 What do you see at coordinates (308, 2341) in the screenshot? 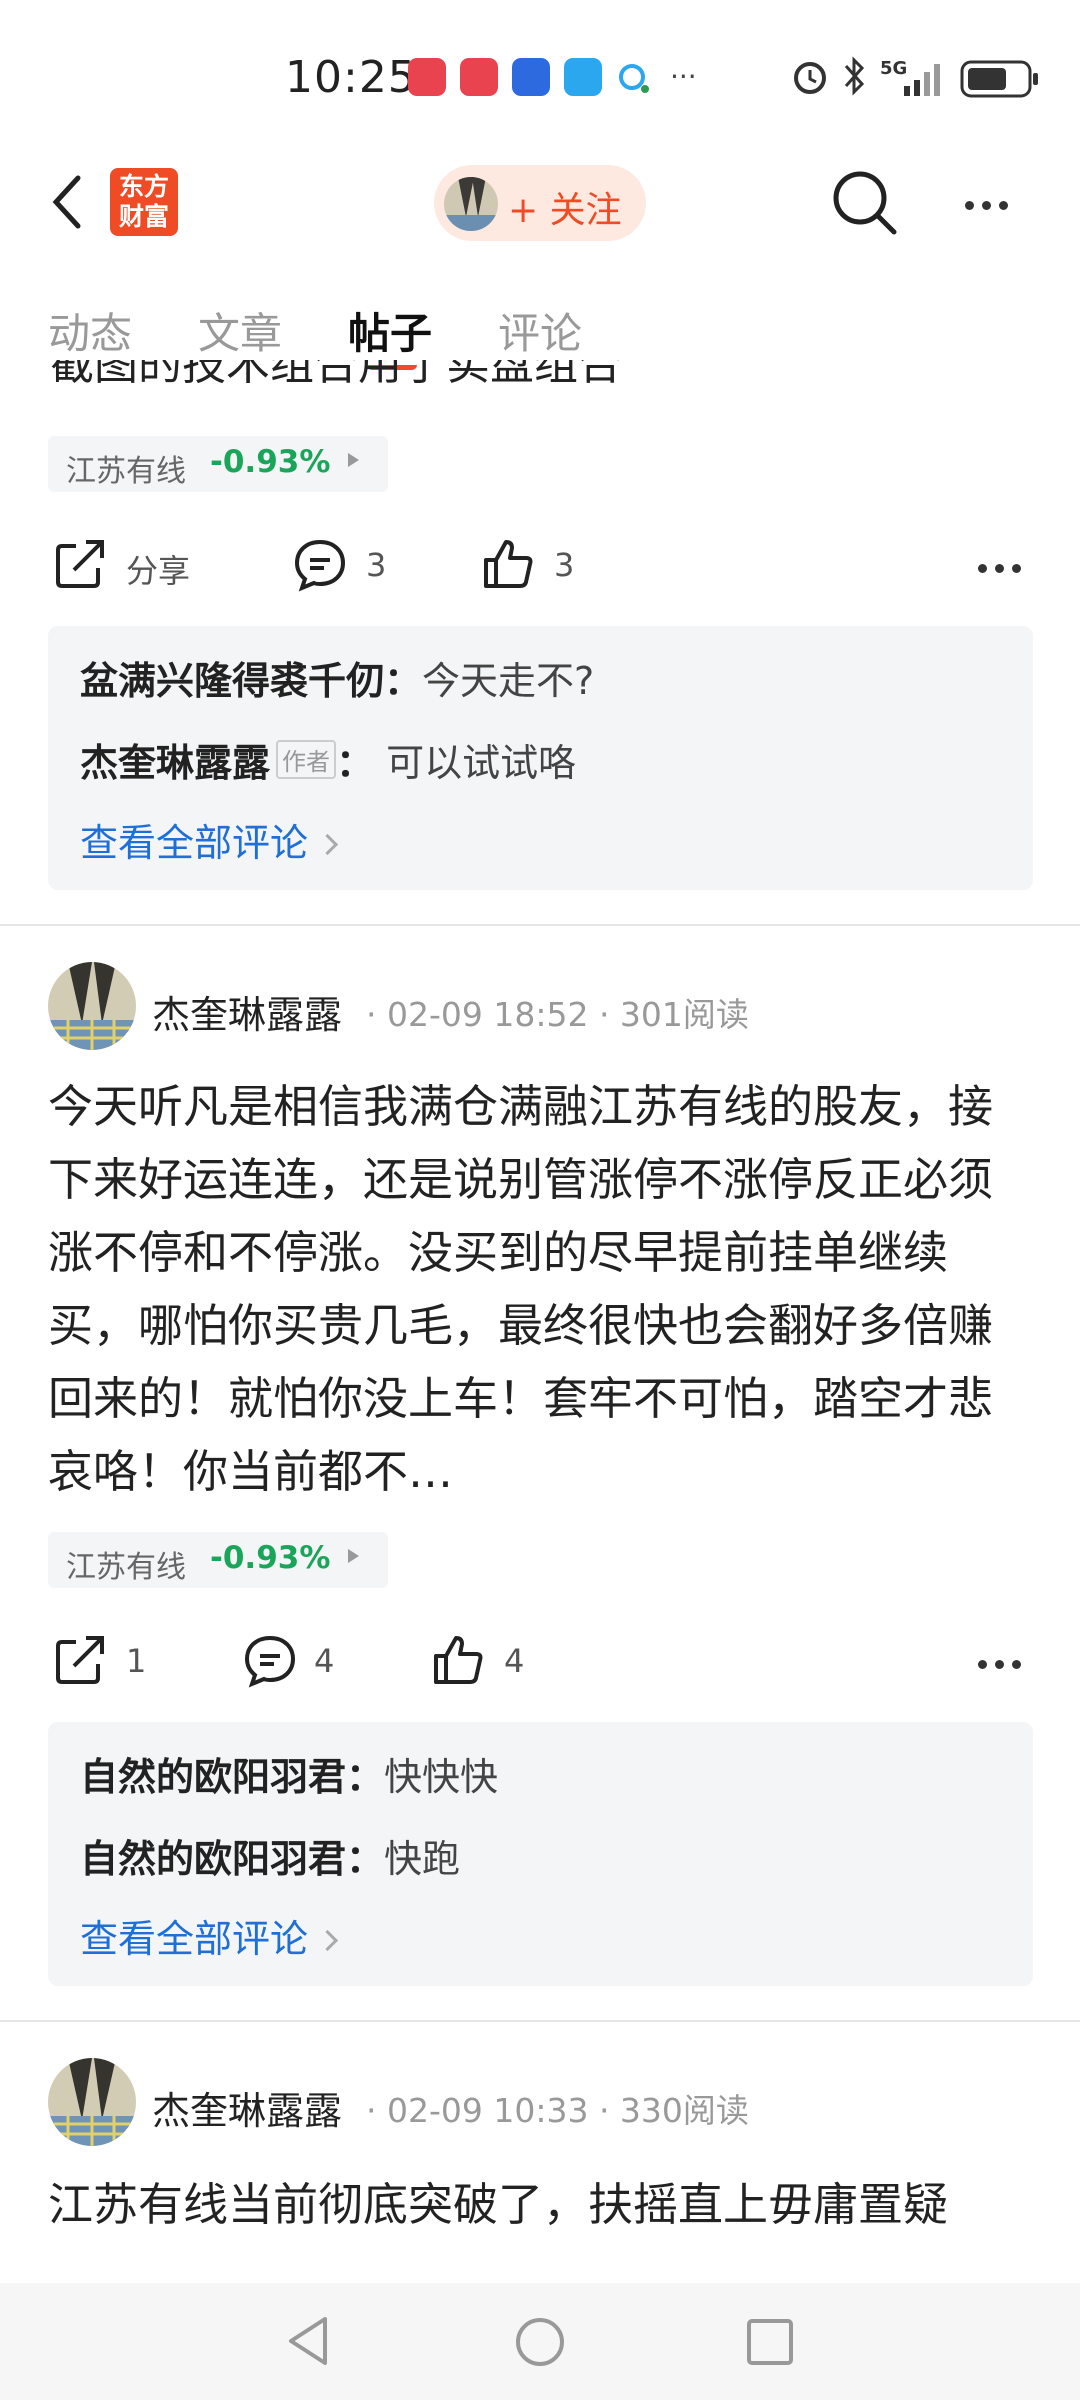
I see `nav-back-icon` at bounding box center [308, 2341].